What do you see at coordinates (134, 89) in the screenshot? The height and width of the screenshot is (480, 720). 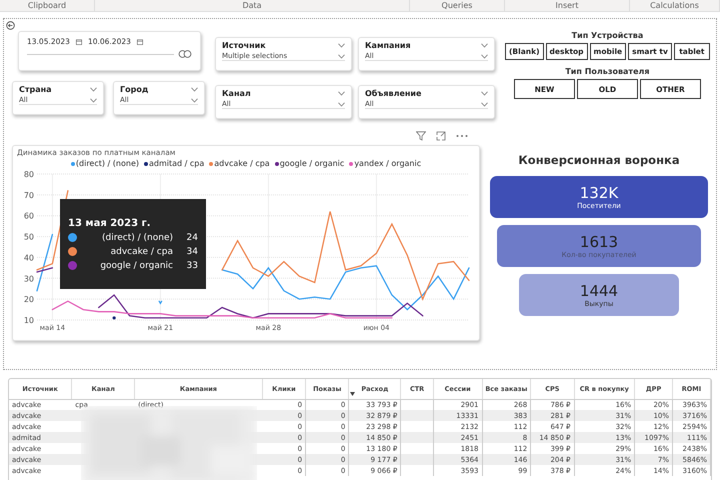 I see `filter-label: Город` at bounding box center [134, 89].